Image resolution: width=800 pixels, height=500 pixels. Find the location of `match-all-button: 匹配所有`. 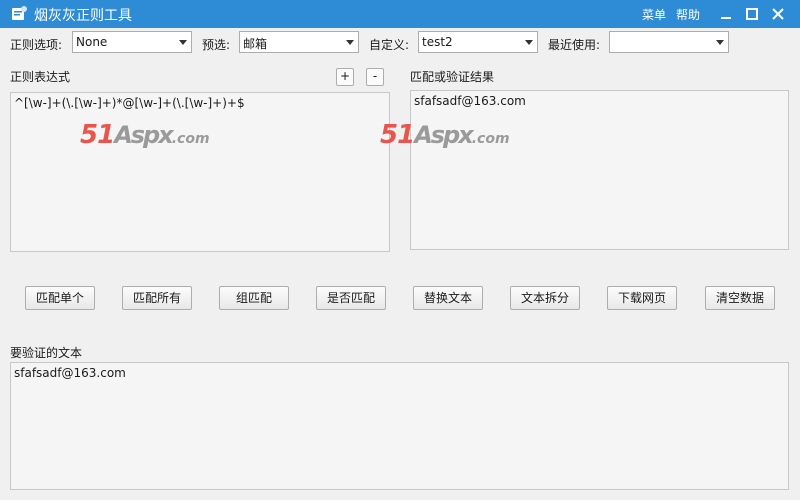

match-all-button: 匹配所有 is located at coordinates (157, 298).